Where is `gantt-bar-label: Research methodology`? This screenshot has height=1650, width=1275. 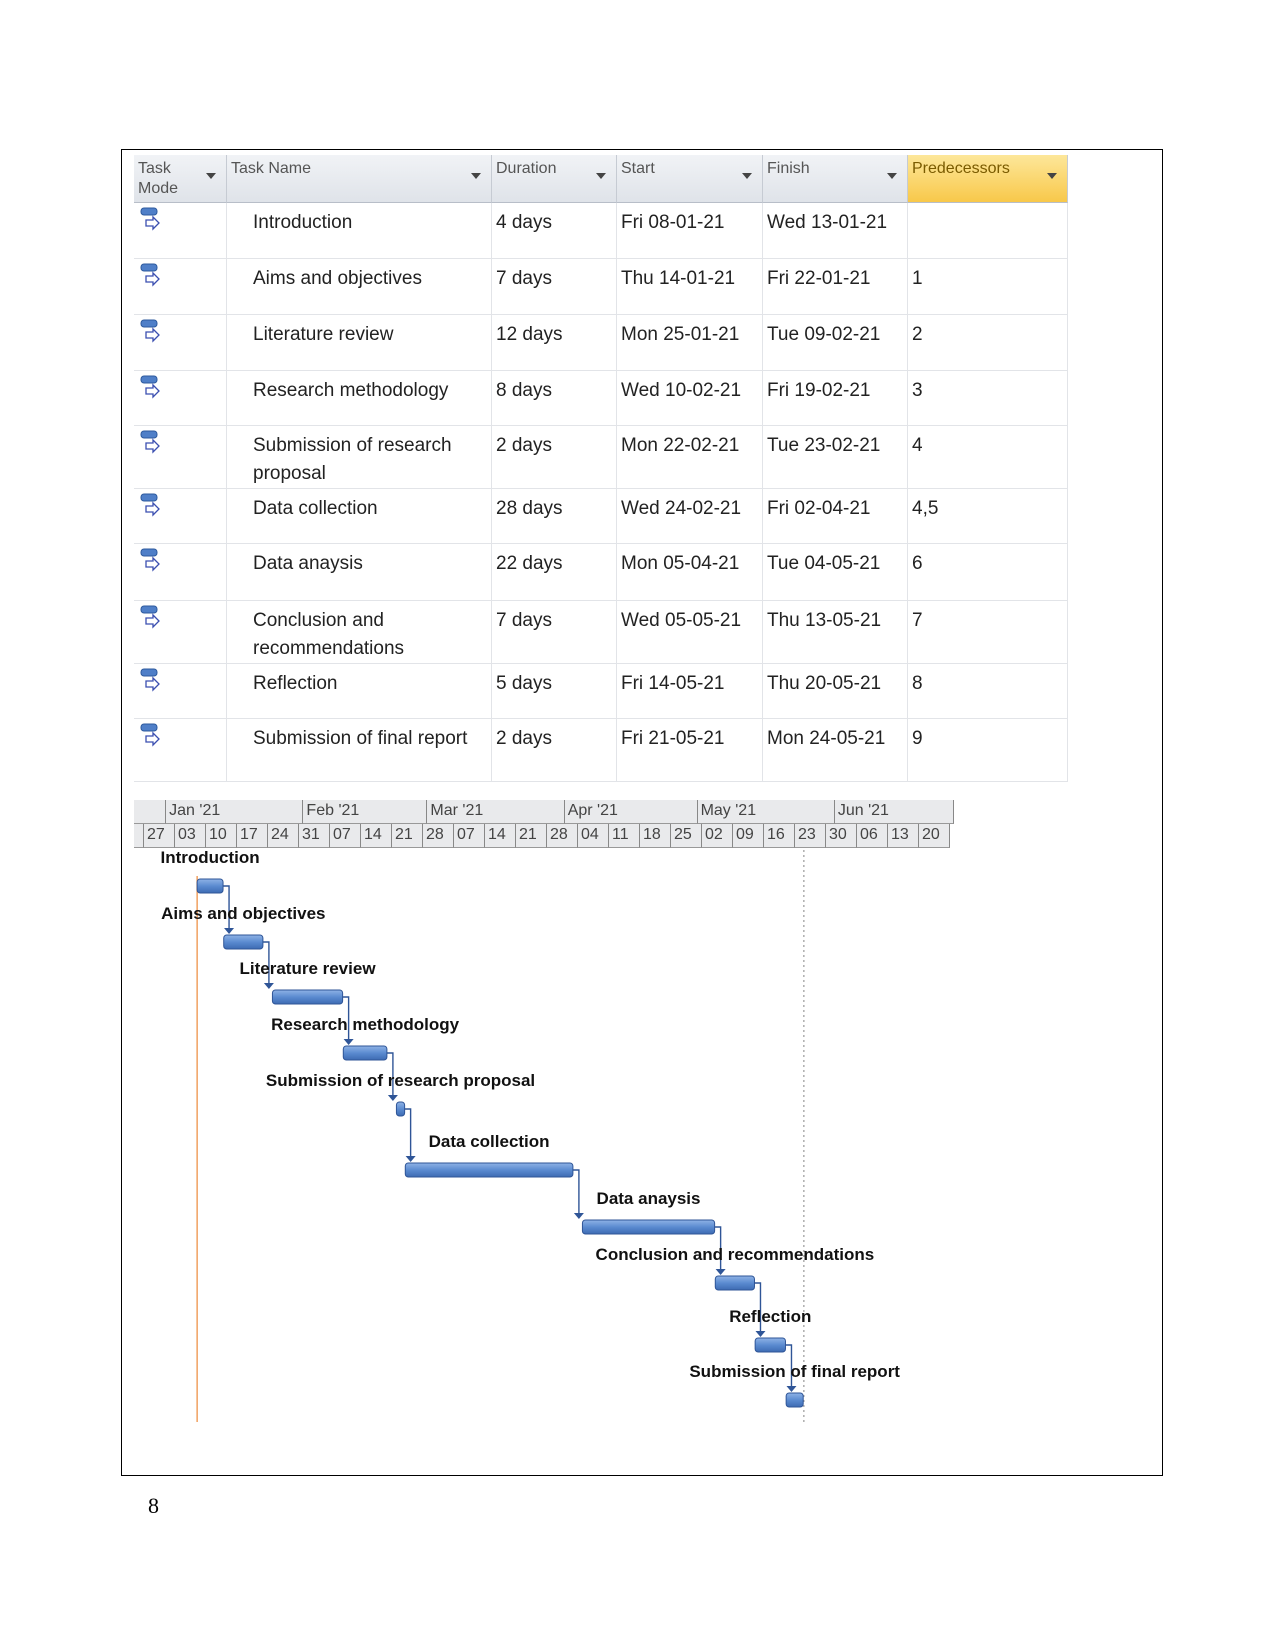
gantt-bar-label: Research methodology is located at coordinates (365, 1024).